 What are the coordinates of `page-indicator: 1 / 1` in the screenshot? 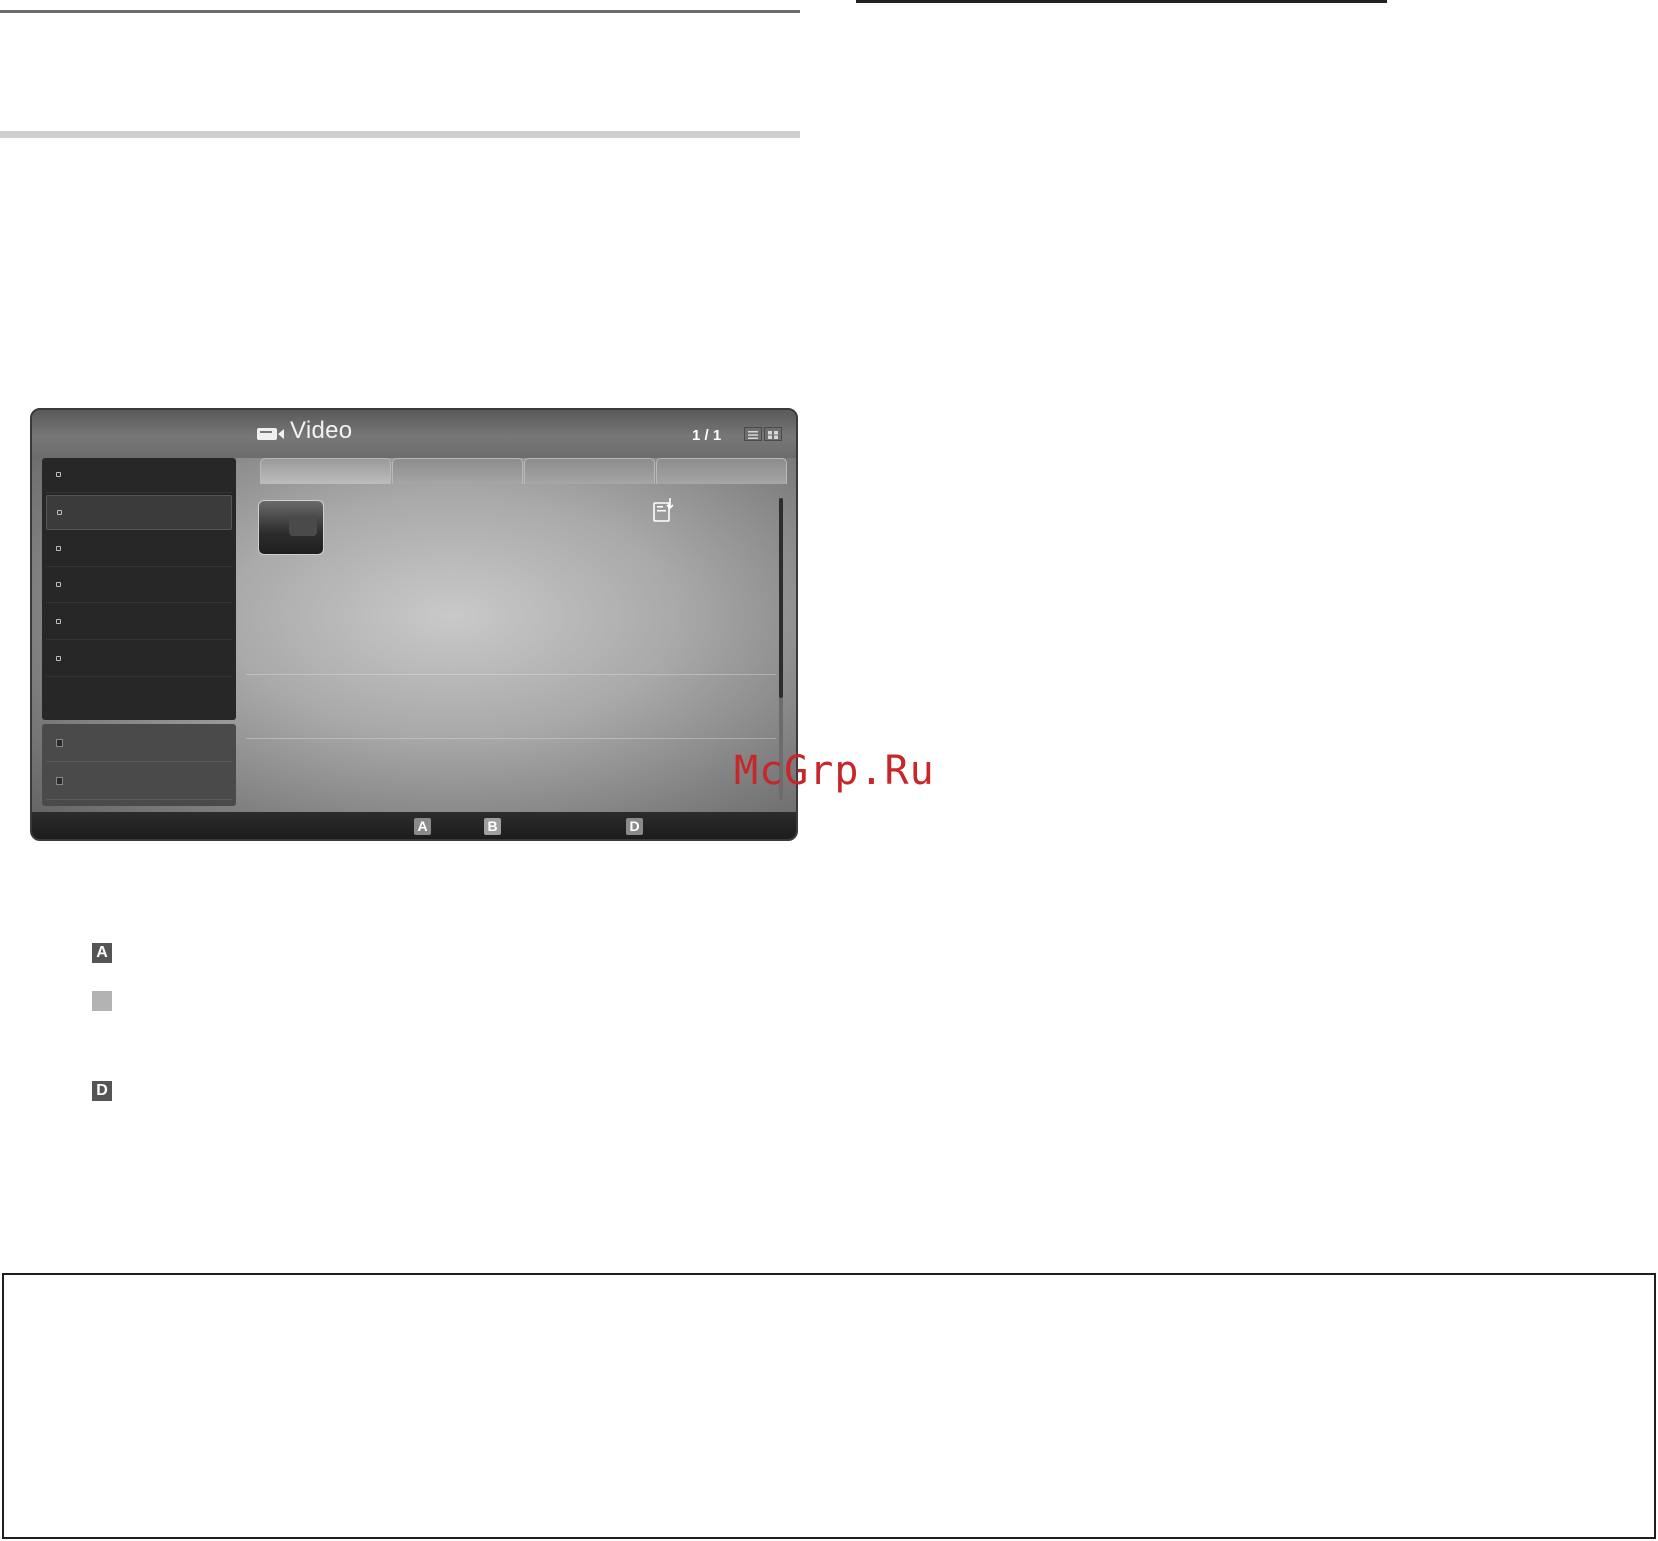 It's located at (707, 435).